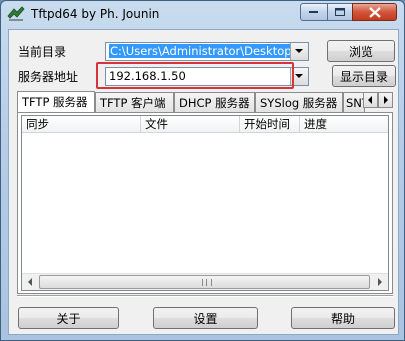 This screenshot has height=341, width=405. I want to click on footer-divider, so click(205, 296).